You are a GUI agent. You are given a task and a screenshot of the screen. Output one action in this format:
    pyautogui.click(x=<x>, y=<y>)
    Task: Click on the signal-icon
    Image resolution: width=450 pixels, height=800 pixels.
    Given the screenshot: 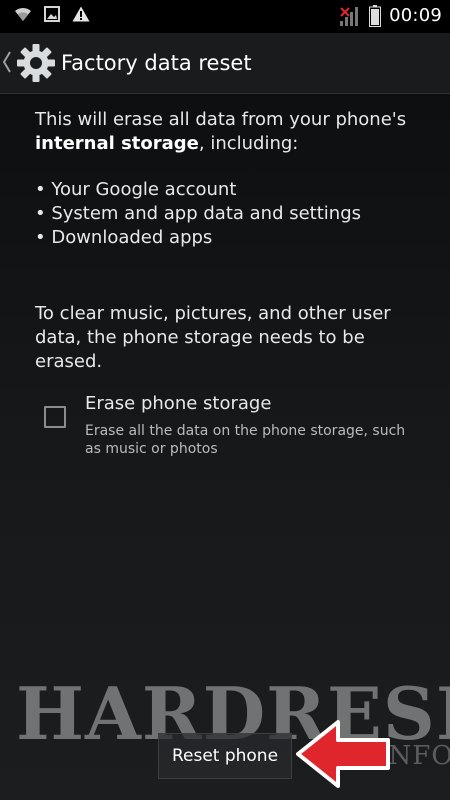 What is the action you would take?
    pyautogui.click(x=349, y=16)
    